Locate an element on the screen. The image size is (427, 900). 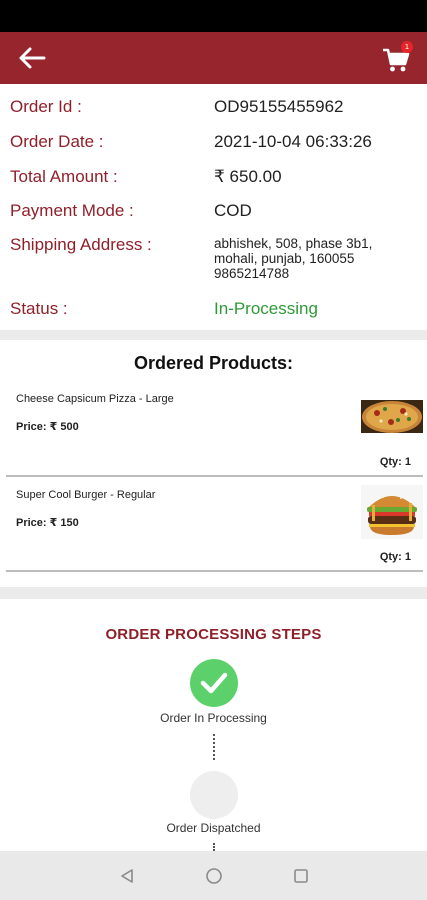
nav-recents-button is located at coordinates (301, 876).